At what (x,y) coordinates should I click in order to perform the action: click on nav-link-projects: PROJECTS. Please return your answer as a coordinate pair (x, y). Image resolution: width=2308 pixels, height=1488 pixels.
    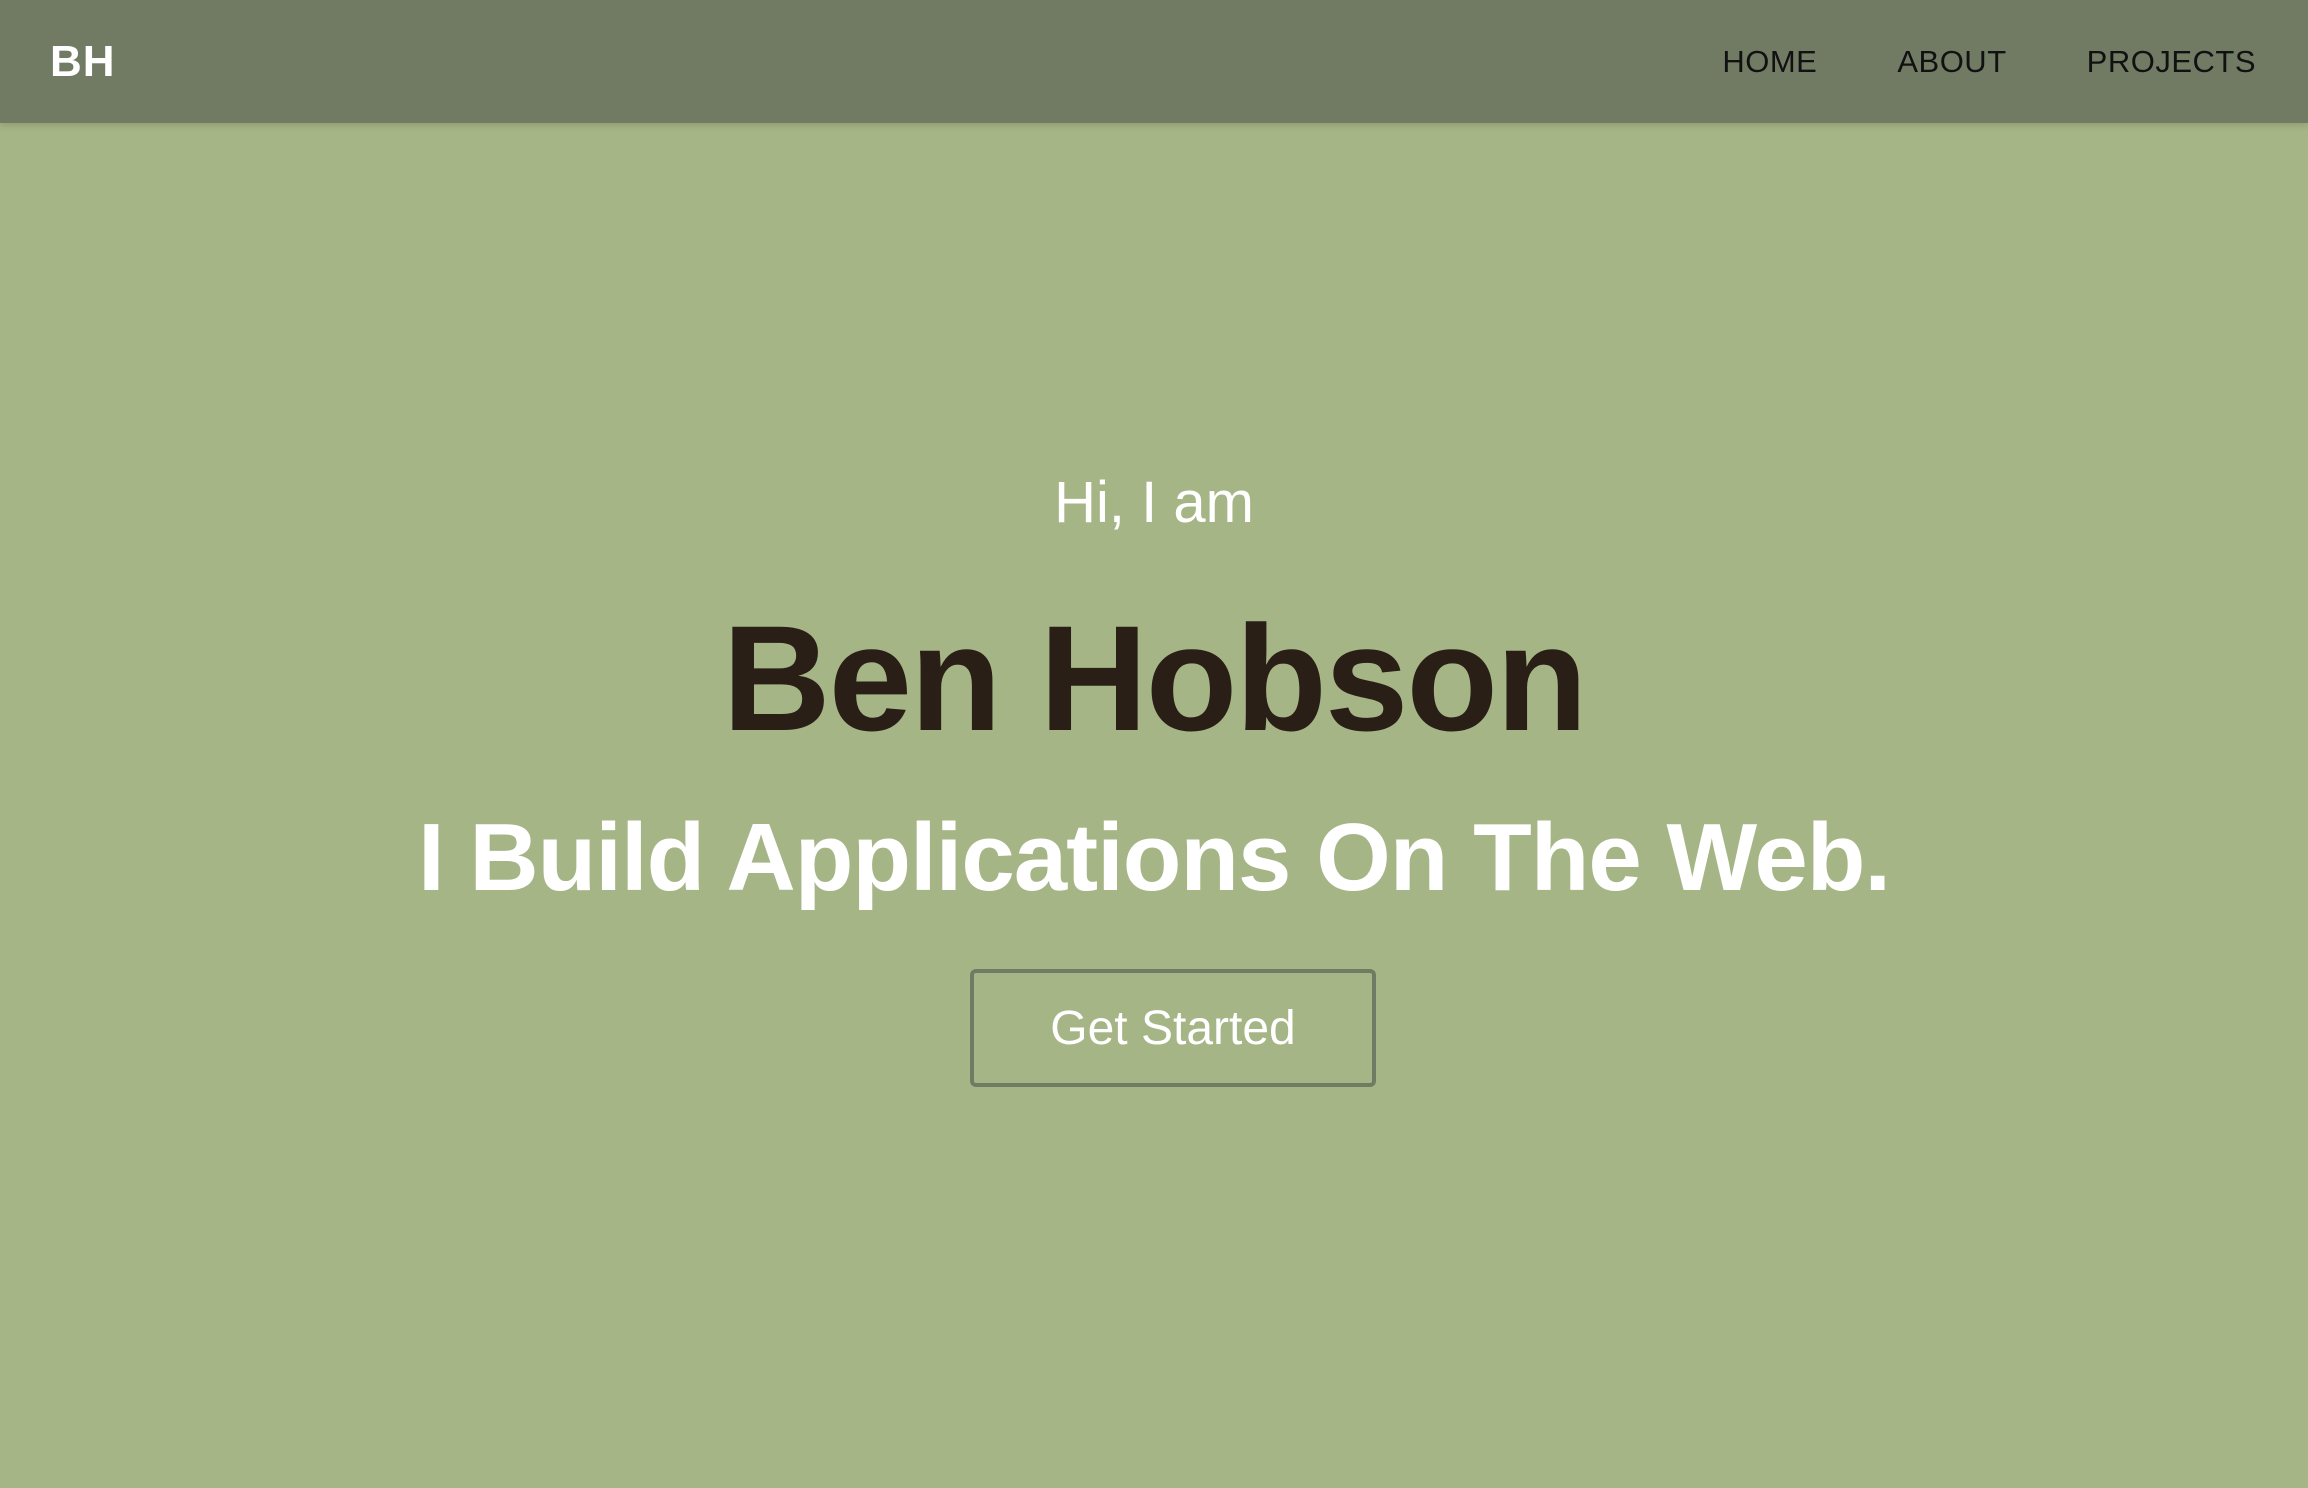
    Looking at the image, I should click on (2171, 62).